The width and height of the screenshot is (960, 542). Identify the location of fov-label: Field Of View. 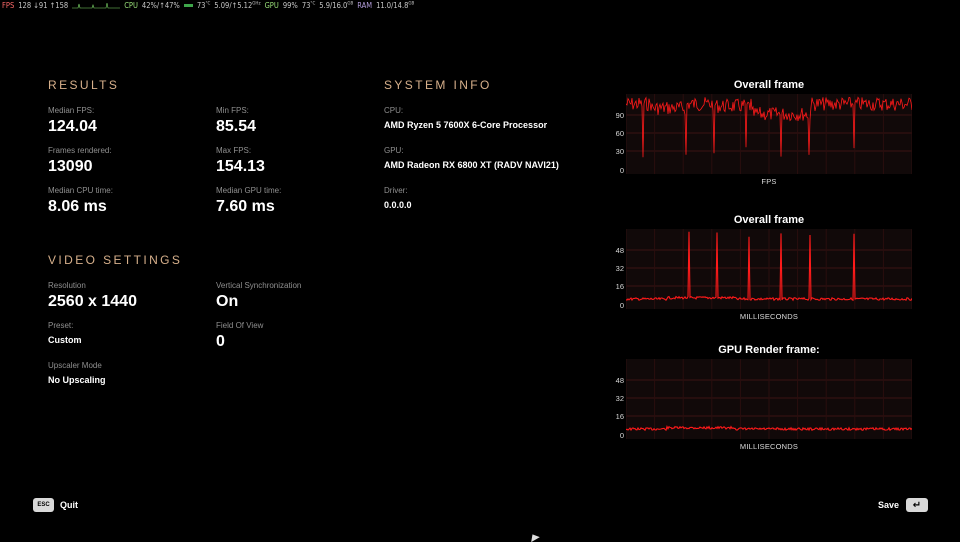
(240, 325).